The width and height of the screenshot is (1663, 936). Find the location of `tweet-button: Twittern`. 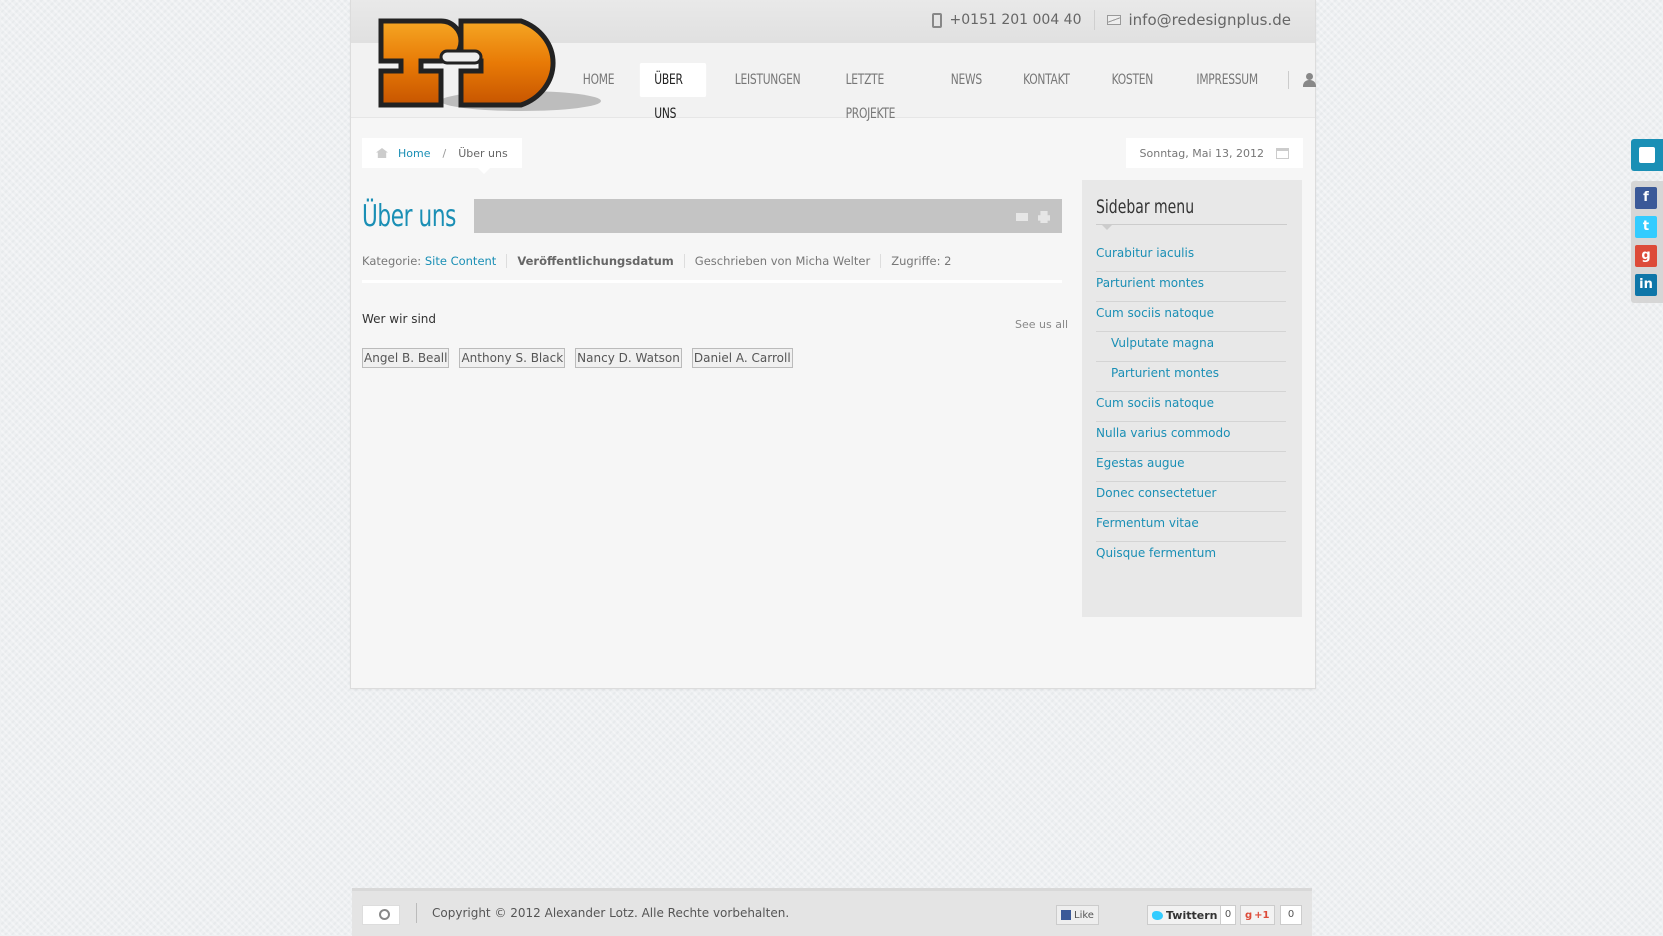

tweet-button: Twittern is located at coordinates (1185, 915).